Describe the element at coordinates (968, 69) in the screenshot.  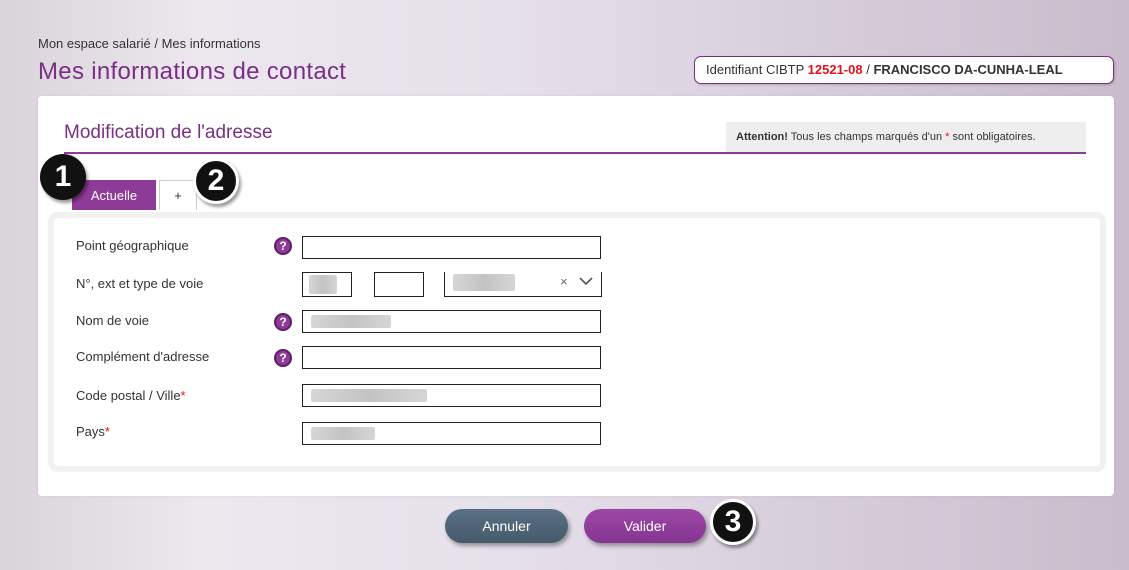
I see `employee-name: FRANCISCO DA-CUNHA-LEAL` at that location.